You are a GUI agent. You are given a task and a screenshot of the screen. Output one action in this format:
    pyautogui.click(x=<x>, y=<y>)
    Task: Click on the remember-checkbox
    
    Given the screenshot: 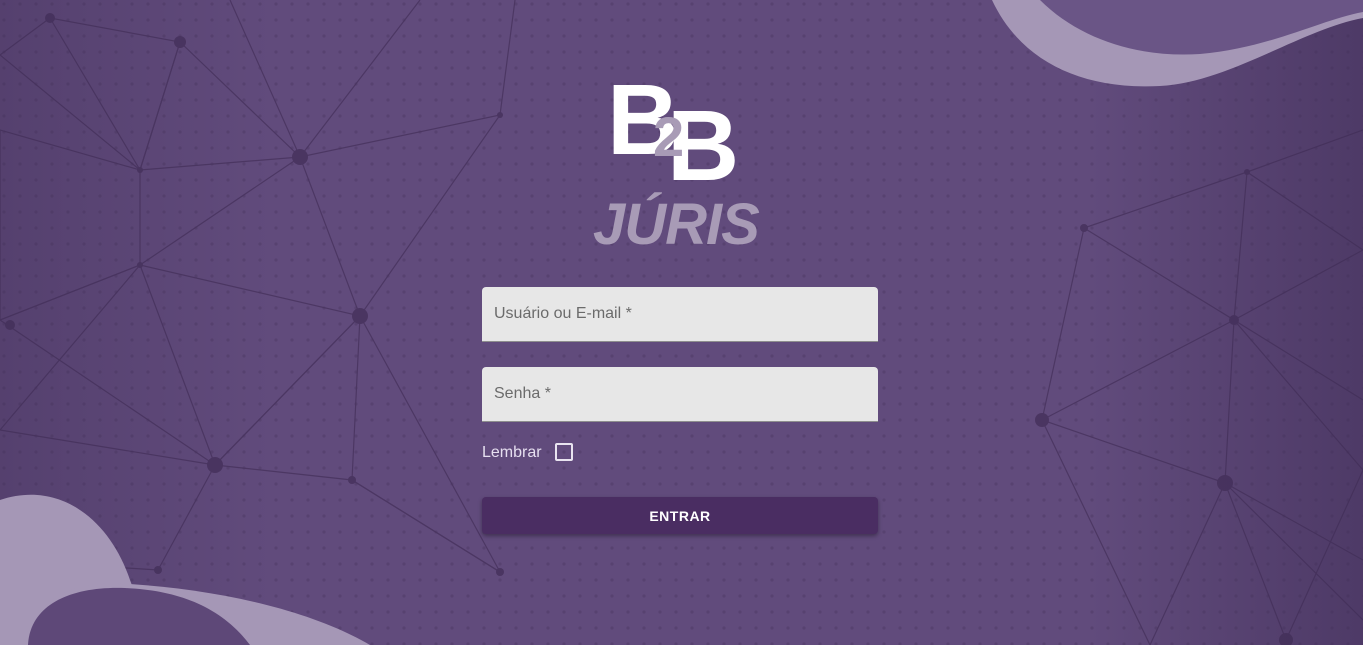 What is the action you would take?
    pyautogui.click(x=564, y=452)
    